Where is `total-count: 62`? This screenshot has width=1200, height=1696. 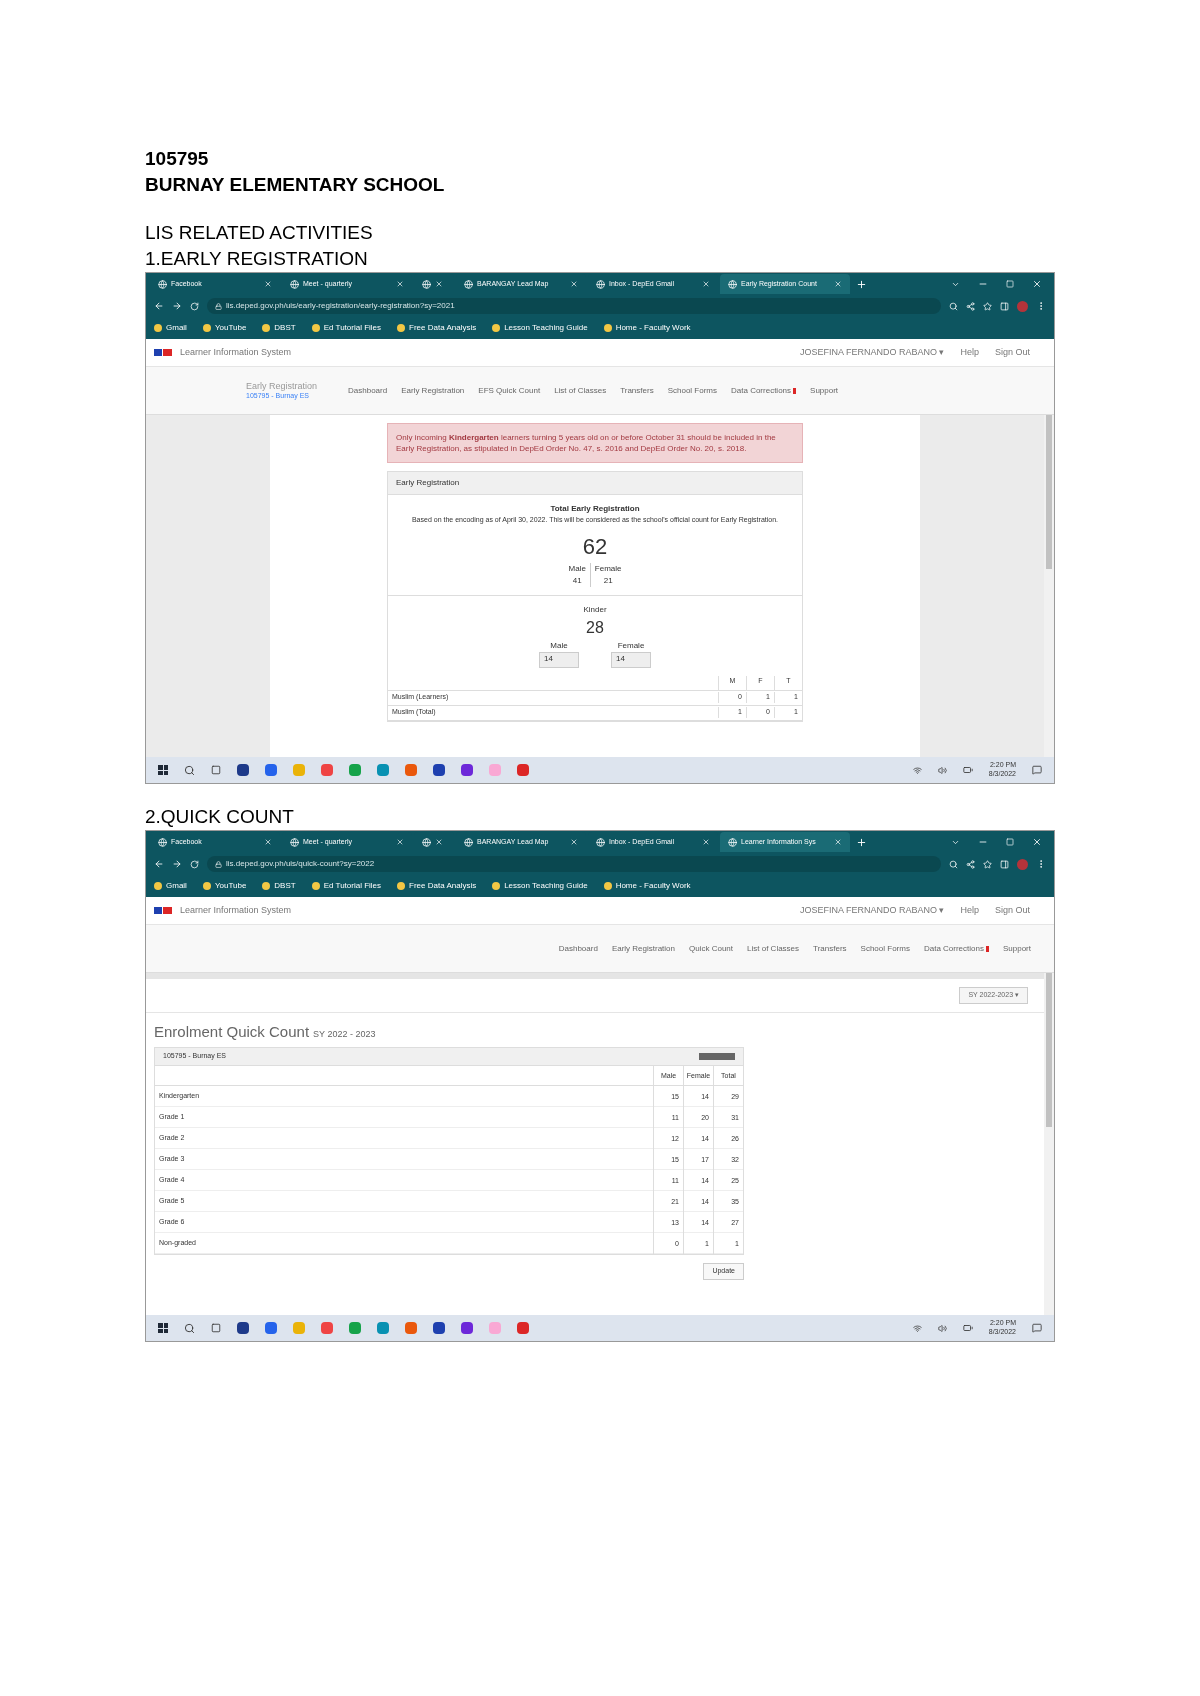
total-count: 62 is located at coordinates (595, 546).